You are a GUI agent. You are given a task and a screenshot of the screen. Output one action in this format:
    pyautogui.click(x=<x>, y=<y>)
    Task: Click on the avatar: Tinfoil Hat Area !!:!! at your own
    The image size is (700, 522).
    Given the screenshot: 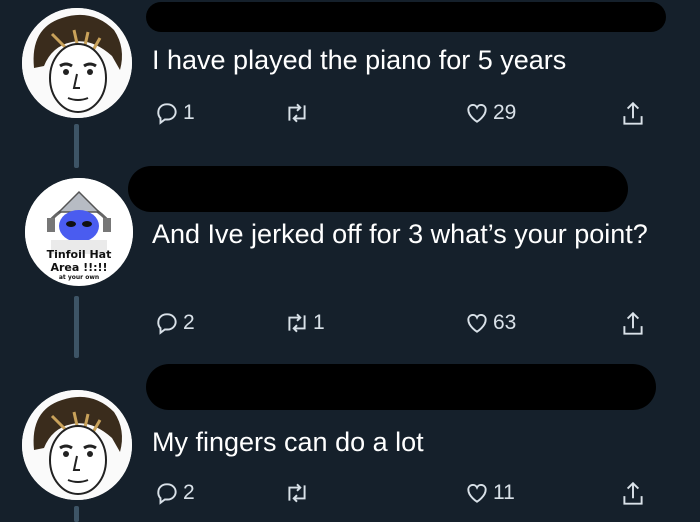 What is the action you would take?
    pyautogui.click(x=79, y=232)
    